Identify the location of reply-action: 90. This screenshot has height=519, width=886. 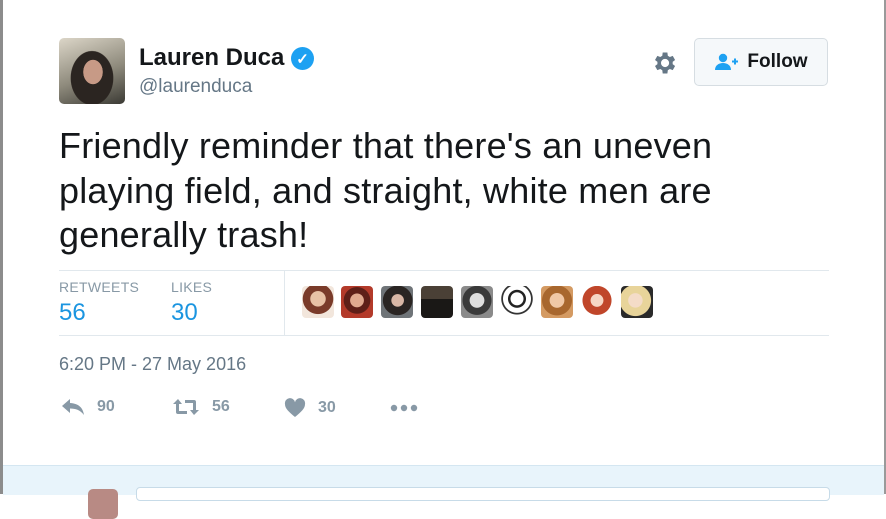
(88, 407).